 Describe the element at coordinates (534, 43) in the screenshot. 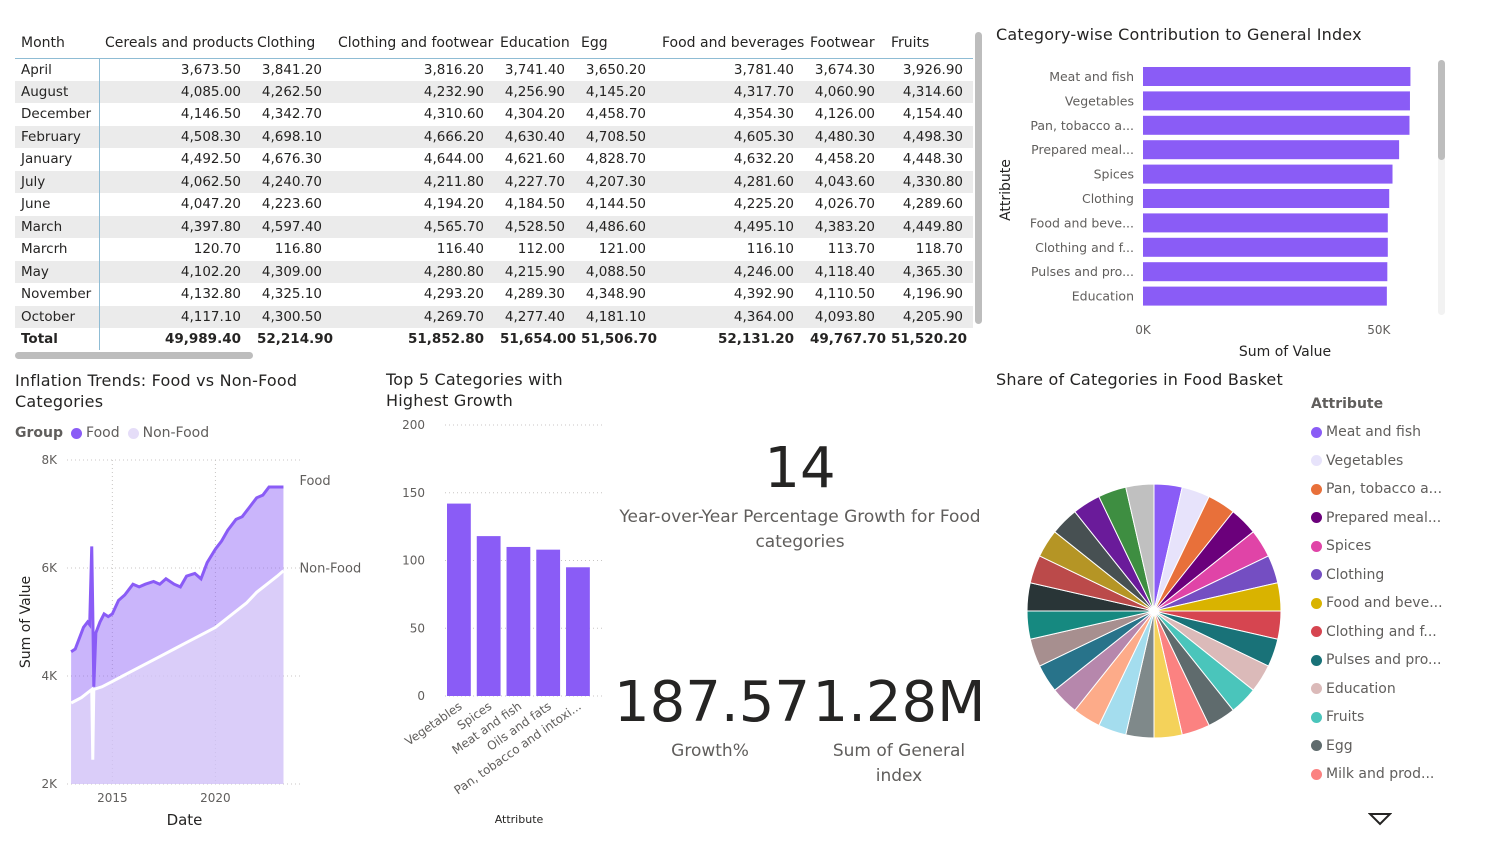

I see `column-header: Education` at that location.